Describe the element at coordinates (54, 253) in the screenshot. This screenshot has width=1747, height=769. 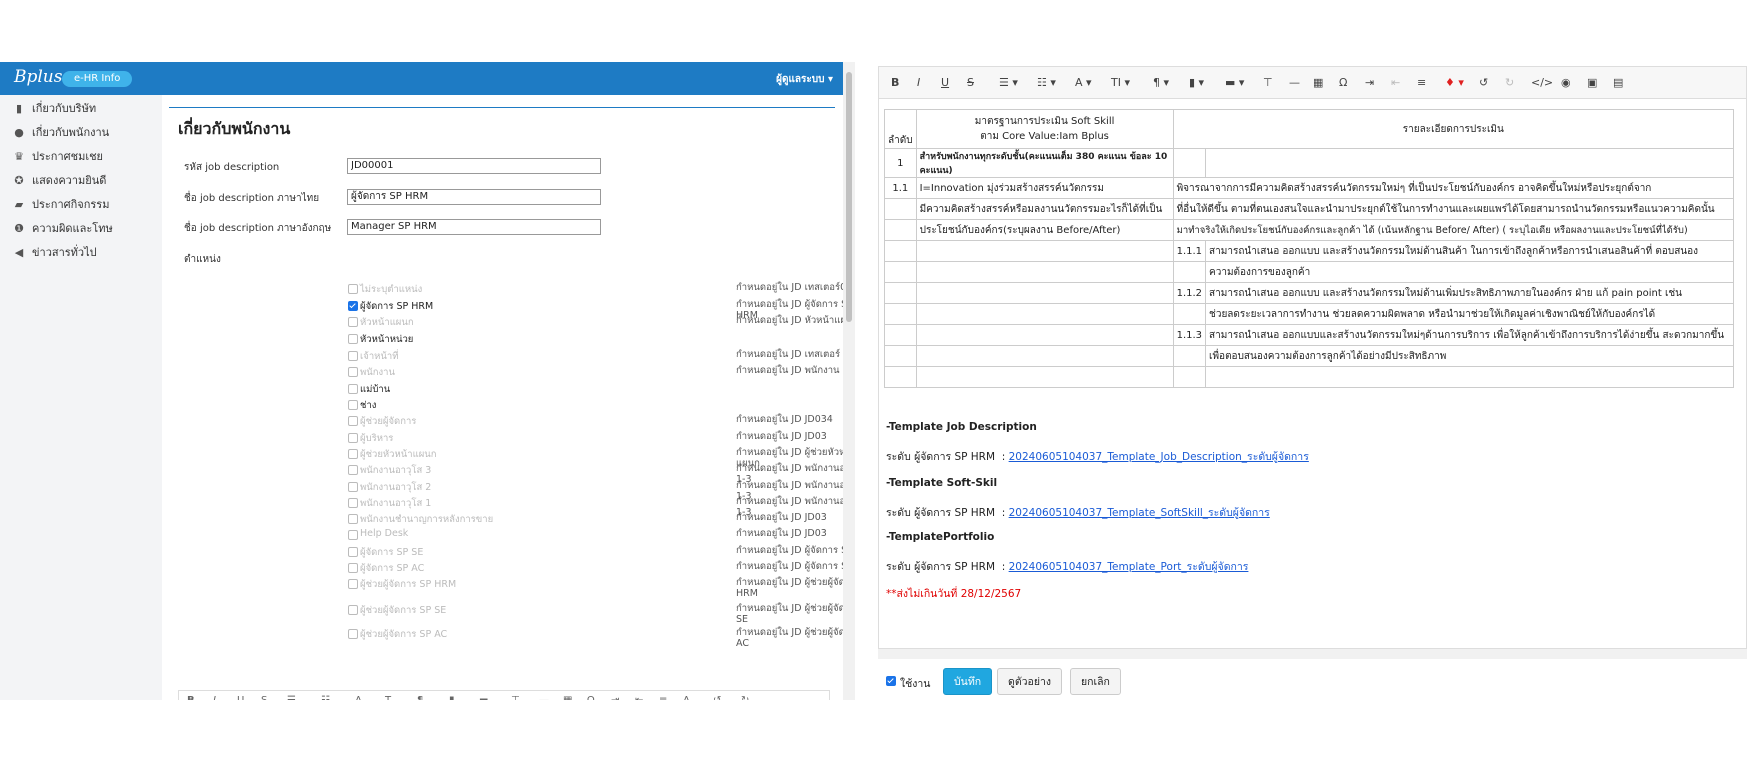
I see `sidebar-item-news: ◀ ข่าวสารทั่วไป` at that location.